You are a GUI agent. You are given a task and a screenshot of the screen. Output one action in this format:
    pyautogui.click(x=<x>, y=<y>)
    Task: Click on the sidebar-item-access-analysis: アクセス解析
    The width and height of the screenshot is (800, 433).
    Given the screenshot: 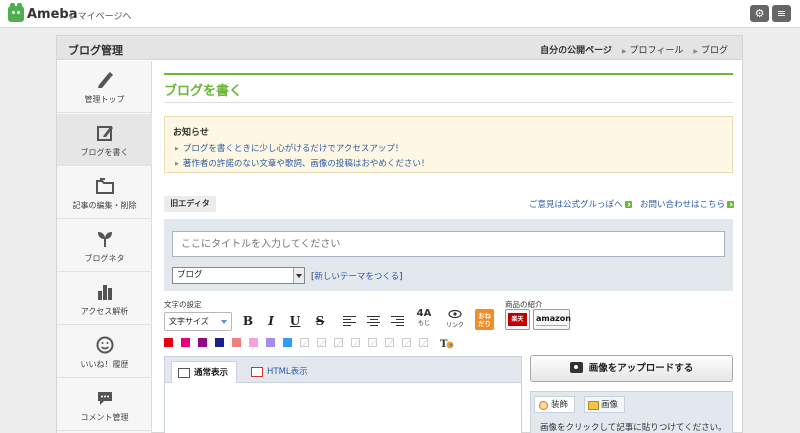 What is the action you would take?
    pyautogui.click(x=104, y=299)
    